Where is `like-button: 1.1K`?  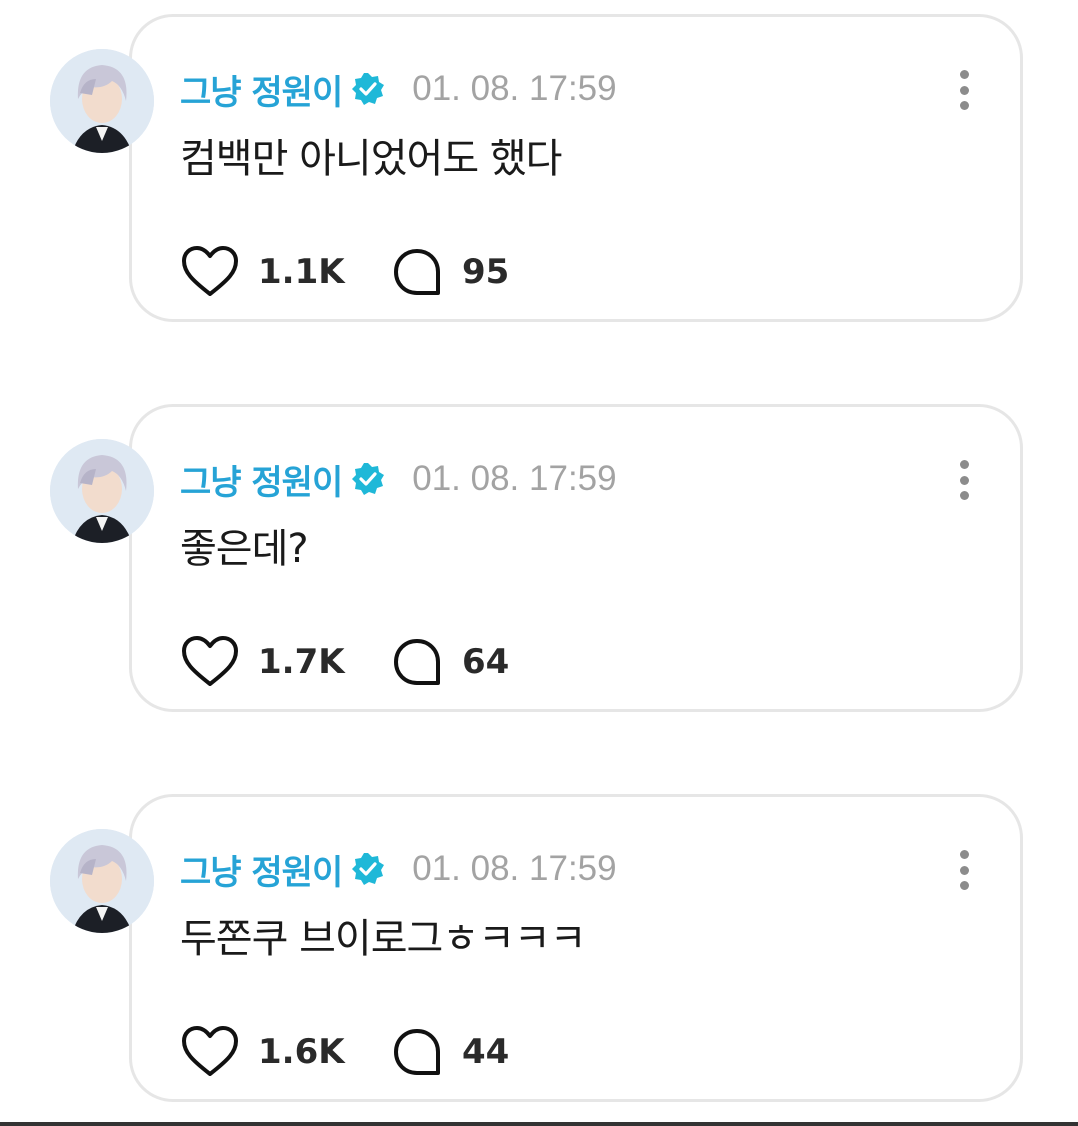
like-button: 1.1K is located at coordinates (285, 272).